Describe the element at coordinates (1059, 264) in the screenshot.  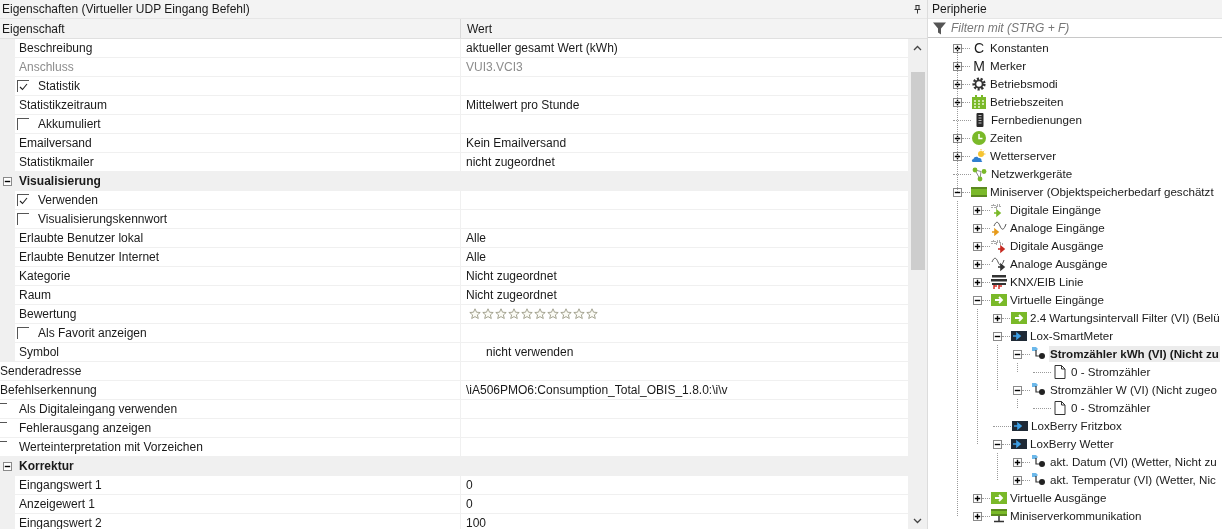
I see `tree-item: Analoge Ausgänge` at that location.